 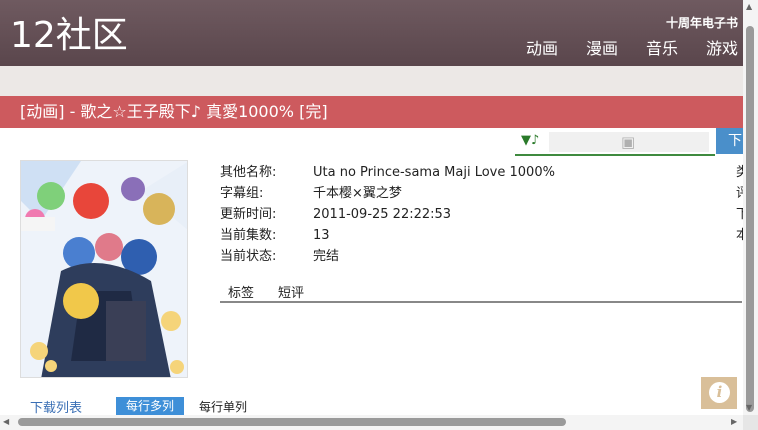 What do you see at coordinates (632, 49) in the screenshot?
I see `main-nav: 动画 漫画 音乐 游戏` at bounding box center [632, 49].